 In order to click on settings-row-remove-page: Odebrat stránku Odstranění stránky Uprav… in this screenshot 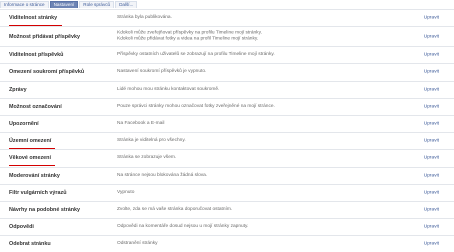, I will do `click(227, 243)`.